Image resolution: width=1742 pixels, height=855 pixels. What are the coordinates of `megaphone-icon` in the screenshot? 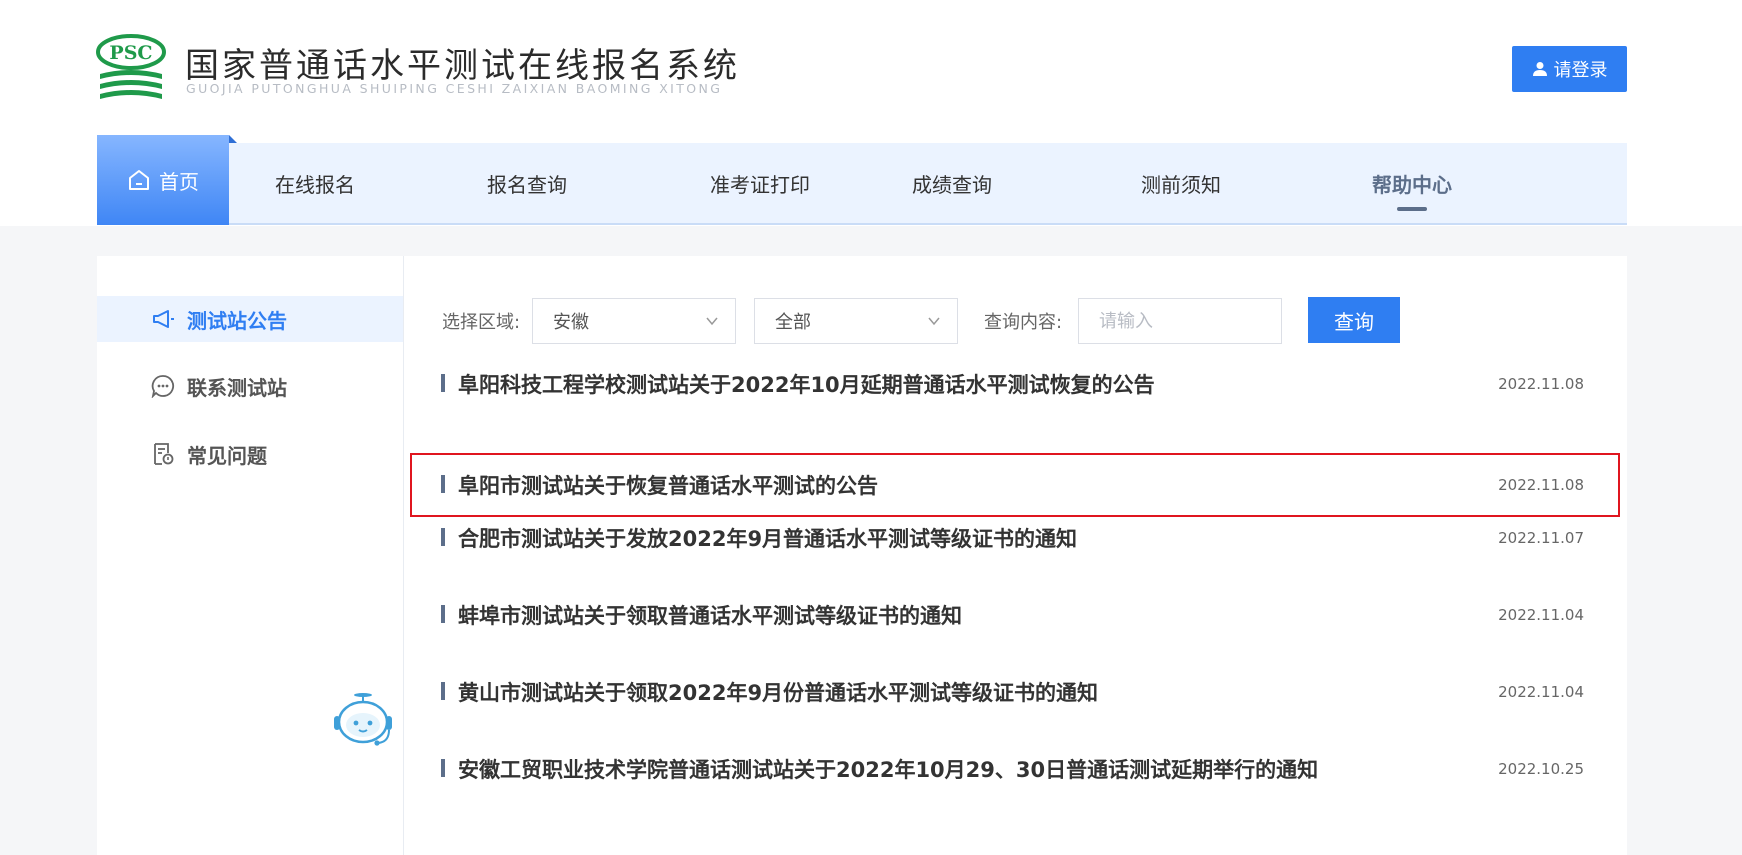 It's located at (163, 319).